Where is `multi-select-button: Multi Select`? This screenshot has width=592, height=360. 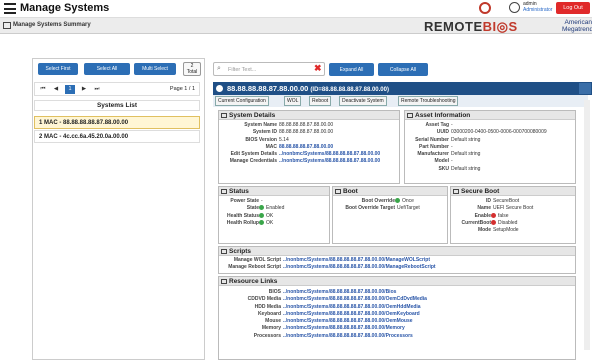 multi-select-button: Multi Select is located at coordinates (155, 69).